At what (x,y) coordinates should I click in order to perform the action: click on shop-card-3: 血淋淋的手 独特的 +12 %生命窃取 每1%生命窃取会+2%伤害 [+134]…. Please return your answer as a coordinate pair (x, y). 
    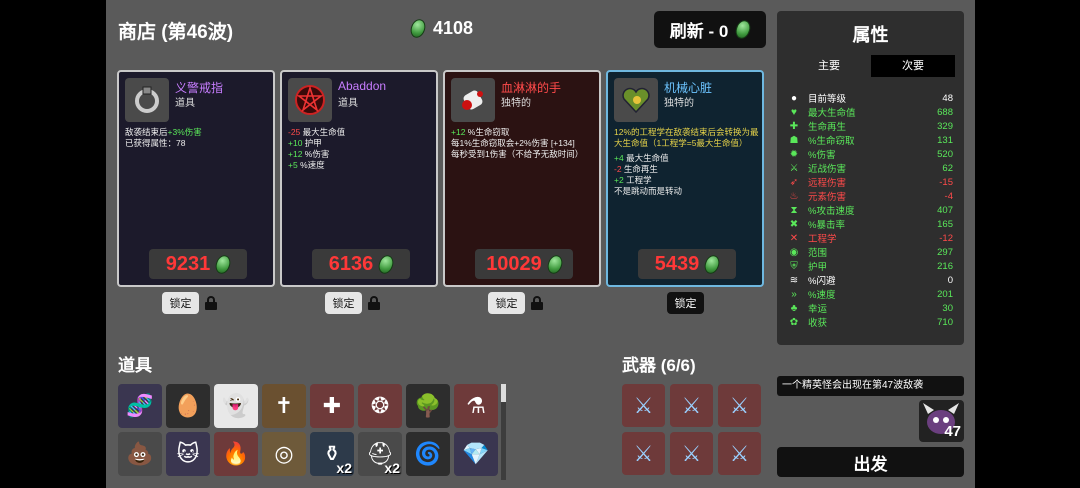
    Looking at the image, I should click on (522, 178).